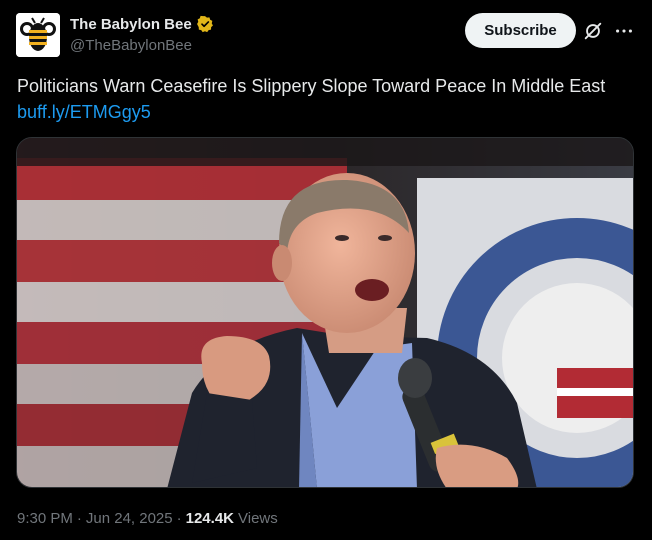  Describe the element at coordinates (129, 518) in the screenshot. I see `tweet-date: Jun 24, 2025` at that location.